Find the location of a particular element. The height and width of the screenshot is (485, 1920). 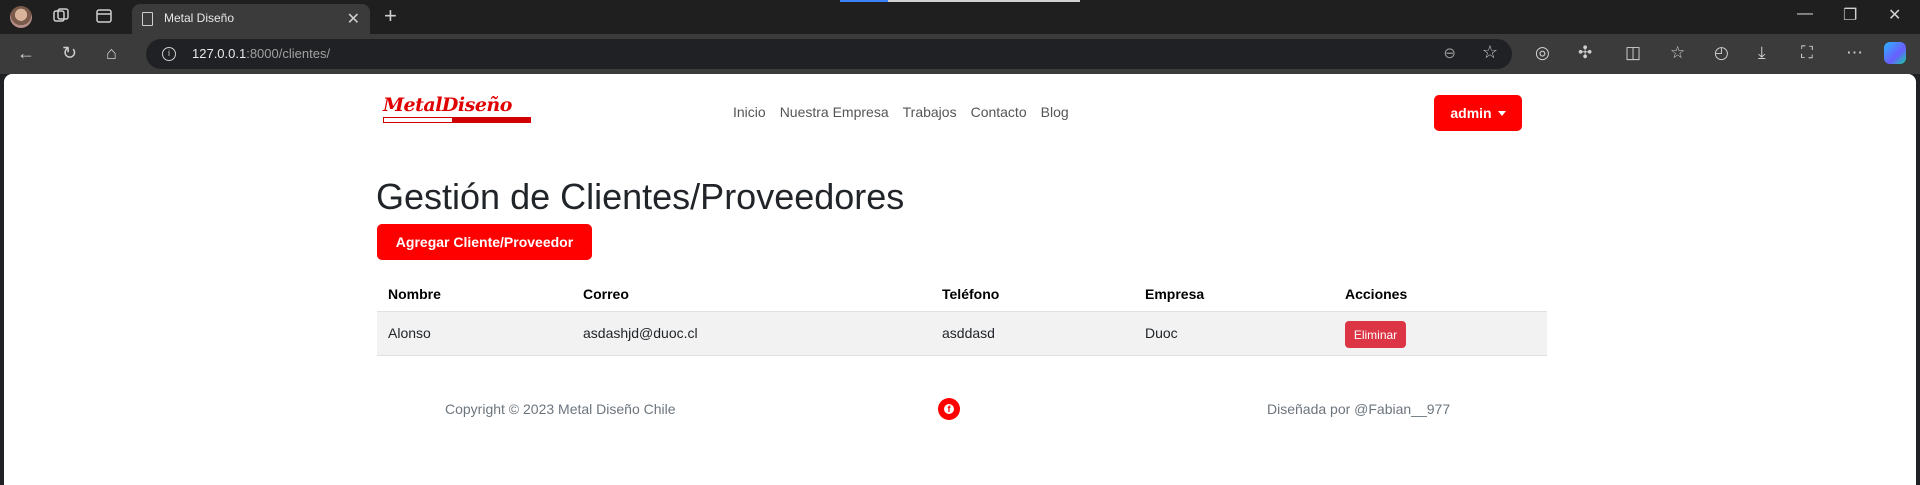

header-telefono: Teléfono is located at coordinates (971, 294).